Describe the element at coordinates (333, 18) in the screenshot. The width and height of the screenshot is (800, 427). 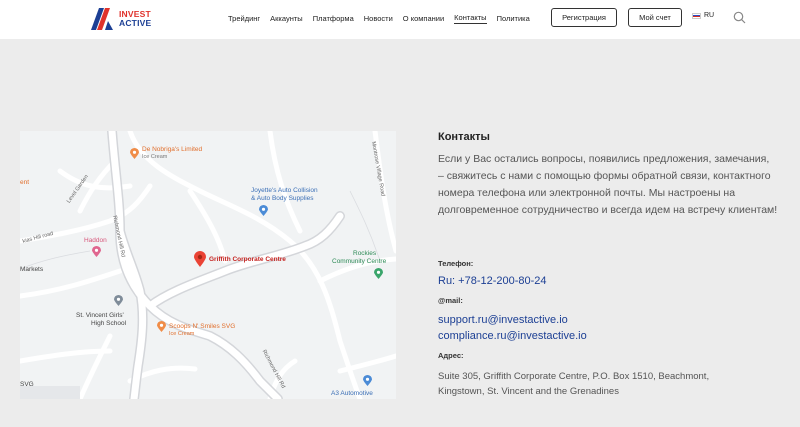
I see `nav-platform: Платформа` at that location.